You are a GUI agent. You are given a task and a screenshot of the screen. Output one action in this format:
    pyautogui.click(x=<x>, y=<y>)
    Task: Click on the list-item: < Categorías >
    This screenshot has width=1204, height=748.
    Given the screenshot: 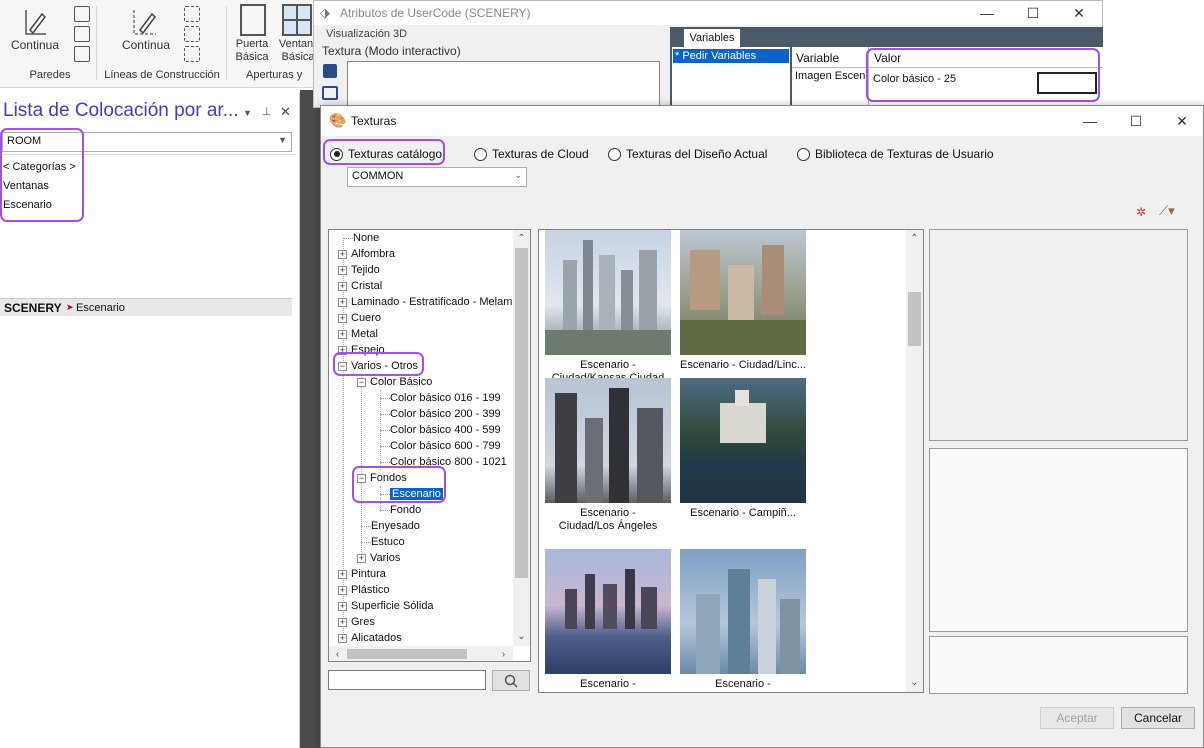 What is the action you would take?
    pyautogui.click(x=39, y=167)
    